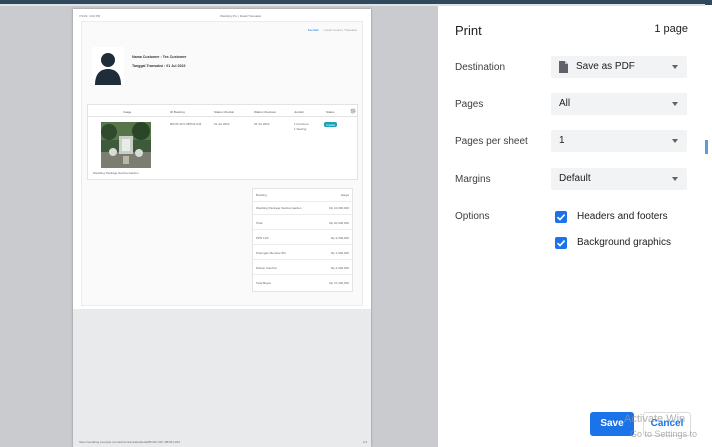 The width and height of the screenshot is (712, 447). I want to click on gear-icon, so click(353, 111).